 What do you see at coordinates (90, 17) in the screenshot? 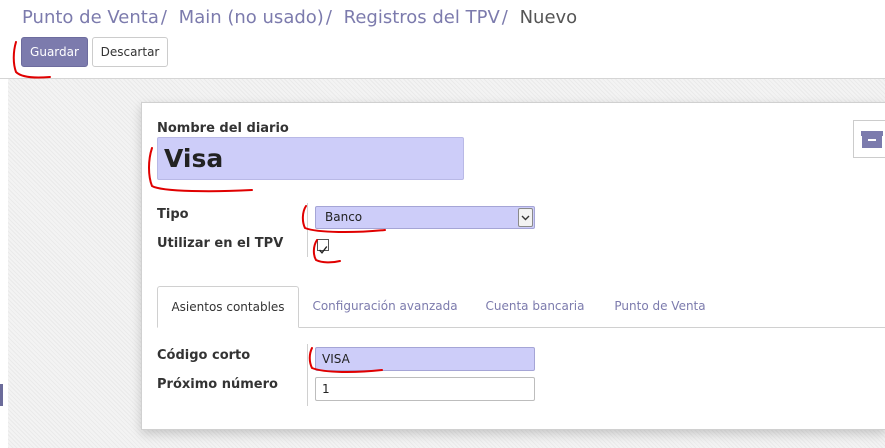
I see `breadcrumb-item-pos: Punto de Venta` at bounding box center [90, 17].